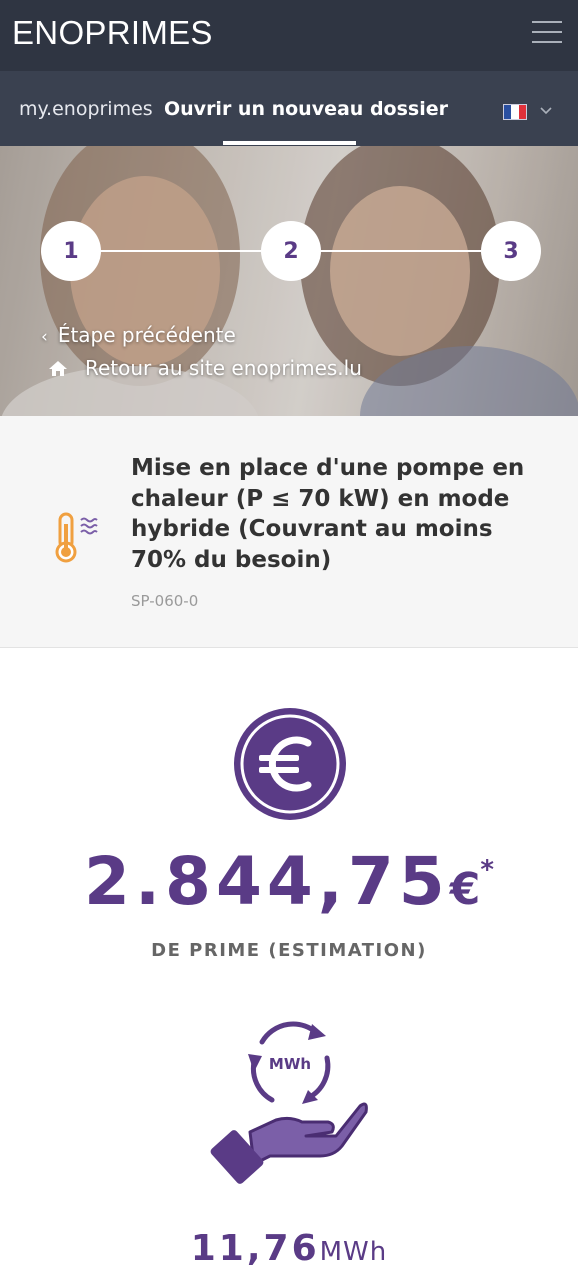 Image resolution: width=578 pixels, height=1270 pixels. I want to click on thermometer-heat-pump-icon, so click(77, 538).